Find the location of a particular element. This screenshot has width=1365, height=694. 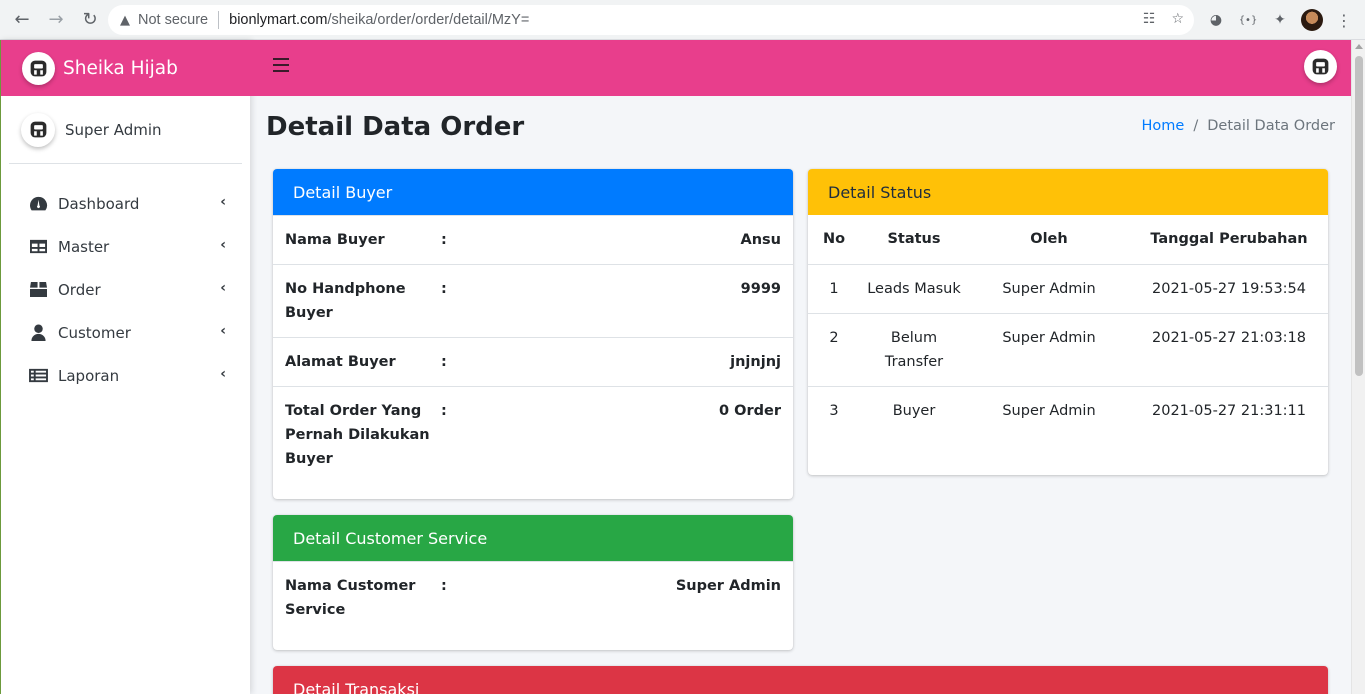

box-icon is located at coordinates (38, 290).